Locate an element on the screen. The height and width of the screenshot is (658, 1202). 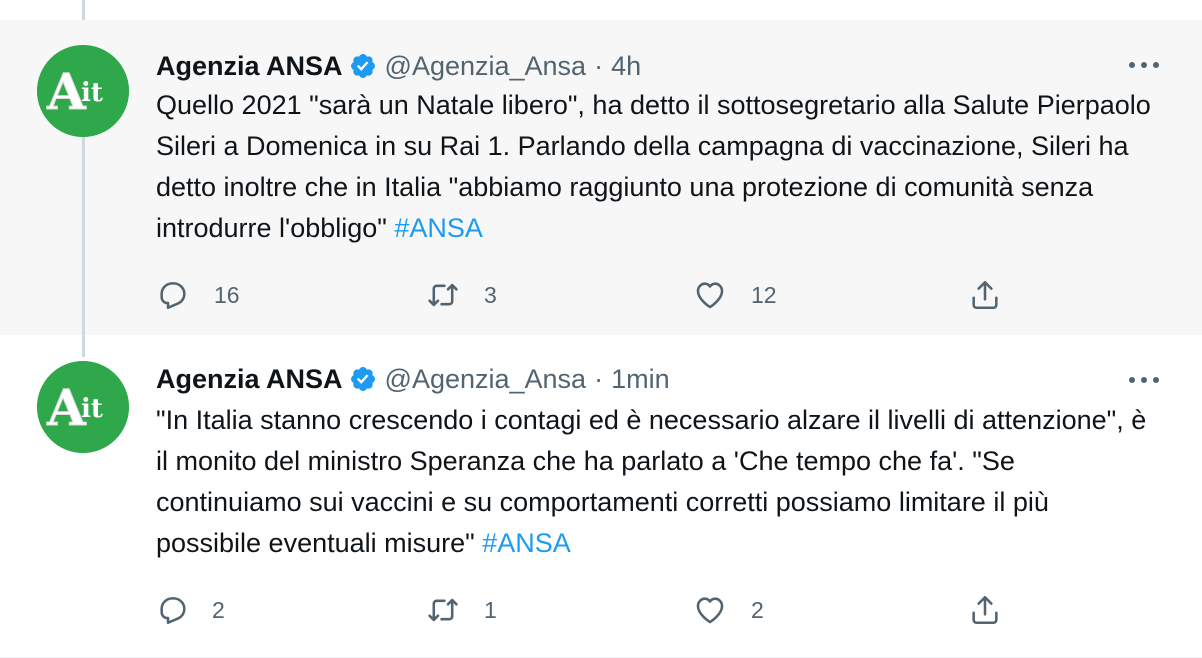
tweet-header: Agenzia ANSA @Agenzia_Ansa · 1min is located at coordinates (413, 379).